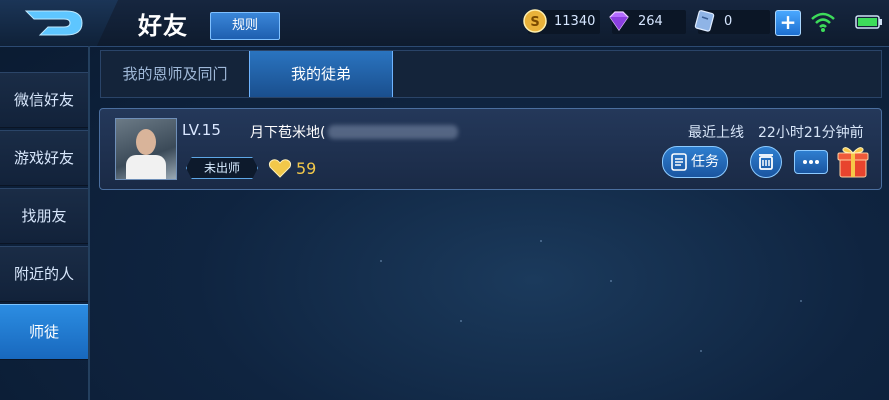  What do you see at coordinates (201, 130) in the screenshot?
I see `player-level: LV.15` at bounding box center [201, 130].